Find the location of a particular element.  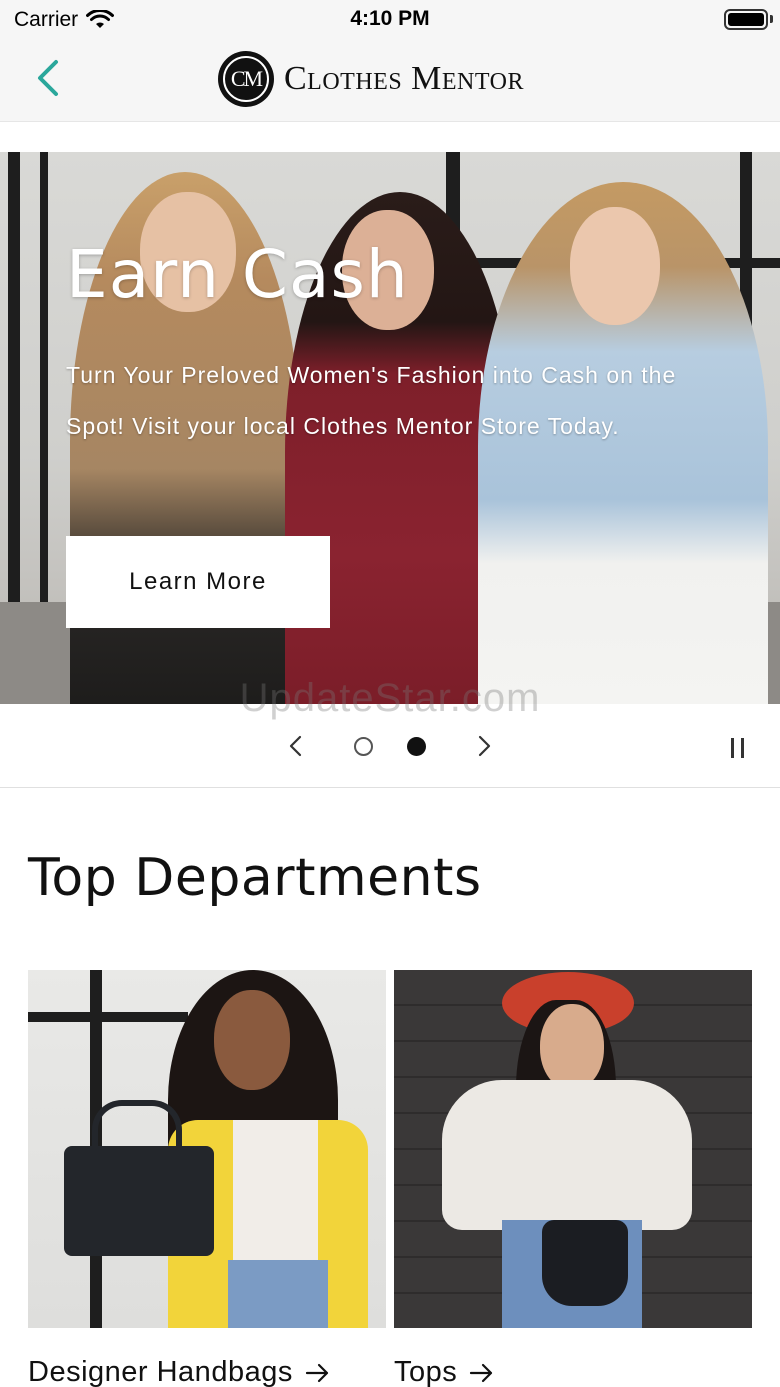

status-time: 4:10 PM is located at coordinates (390, 18).